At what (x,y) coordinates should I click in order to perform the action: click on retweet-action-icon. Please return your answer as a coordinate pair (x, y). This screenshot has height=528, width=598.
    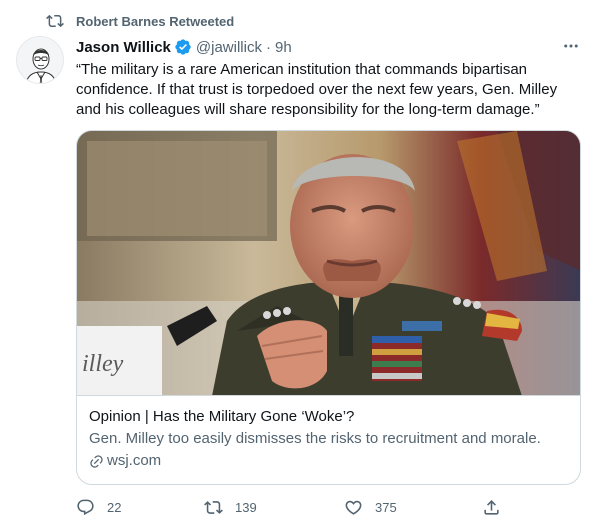
    Looking at the image, I should click on (213, 507).